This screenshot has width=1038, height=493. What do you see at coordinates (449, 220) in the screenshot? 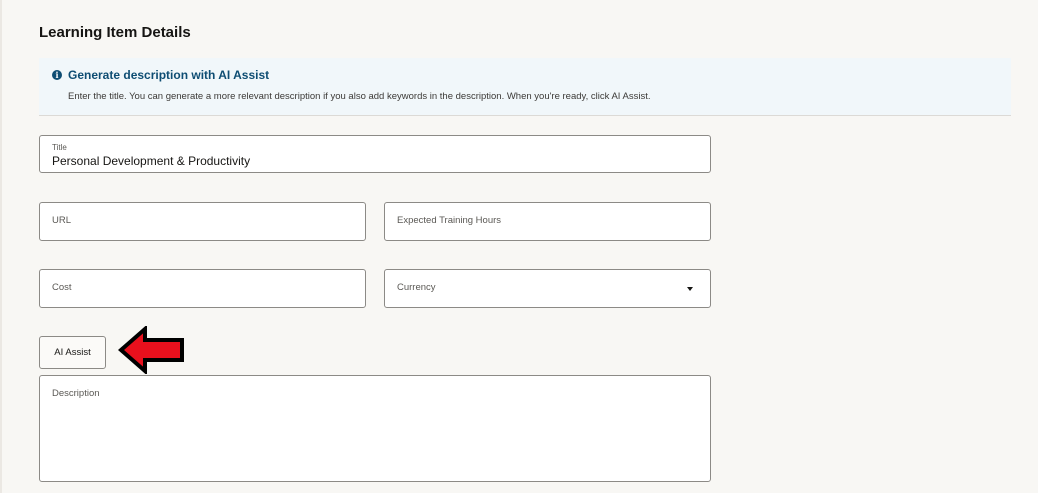
I see `expected-training-hours-label: Expected Training Hours` at bounding box center [449, 220].